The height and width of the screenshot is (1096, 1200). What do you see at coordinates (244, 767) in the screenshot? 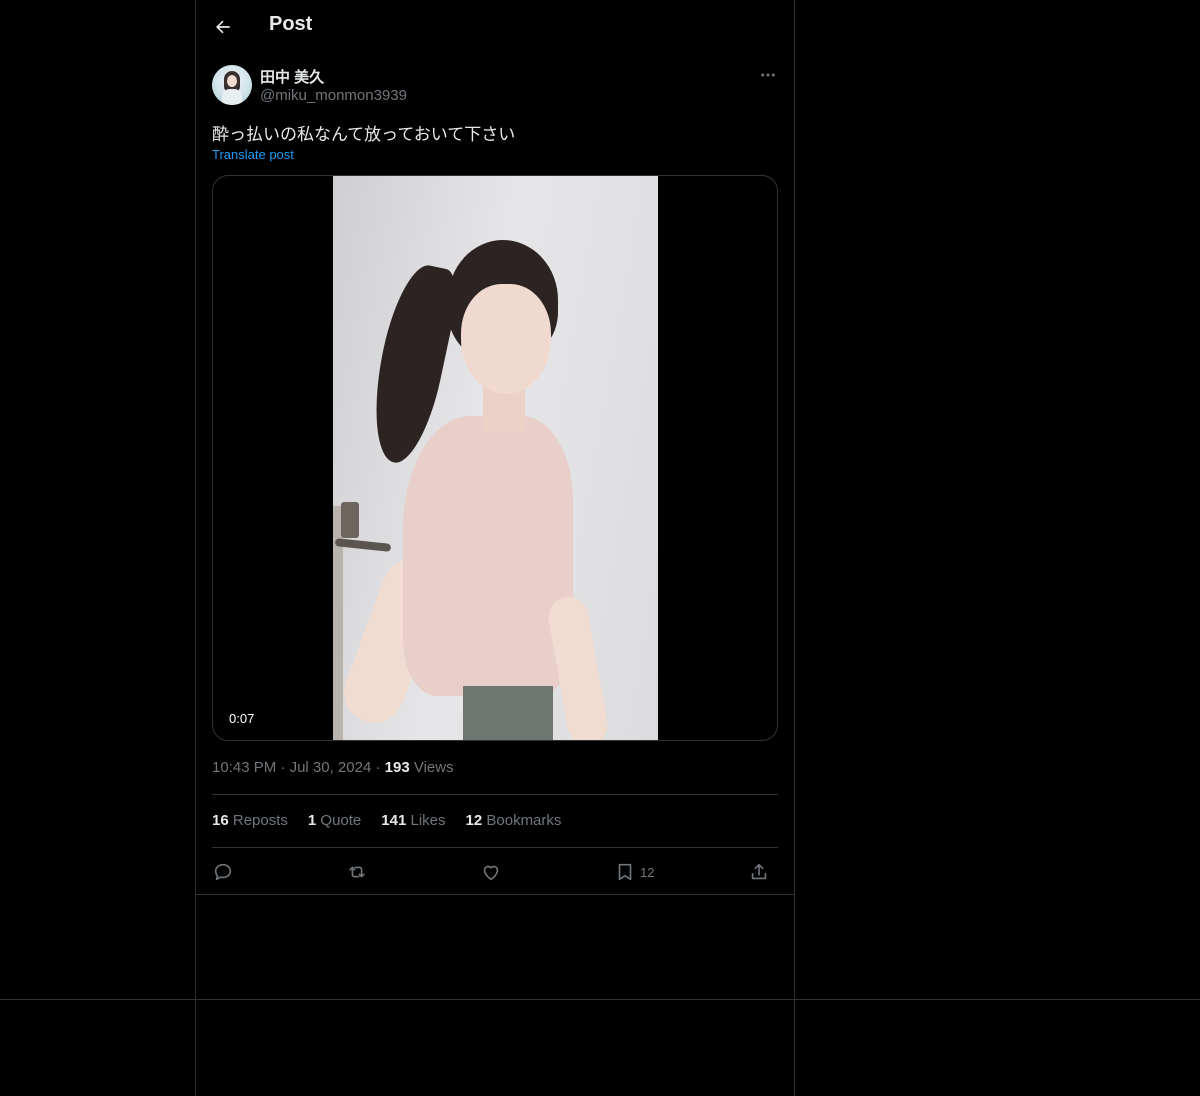
I see `post-time: 10:43 PM` at bounding box center [244, 767].